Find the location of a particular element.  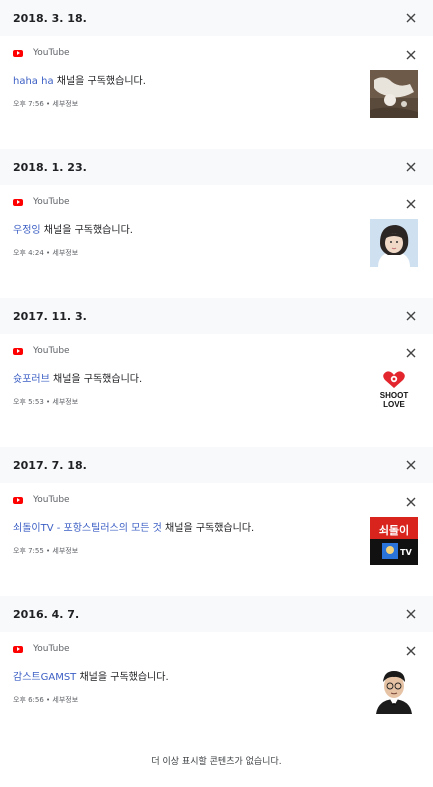

logo-text-love: LOVE is located at coordinates (394, 404).